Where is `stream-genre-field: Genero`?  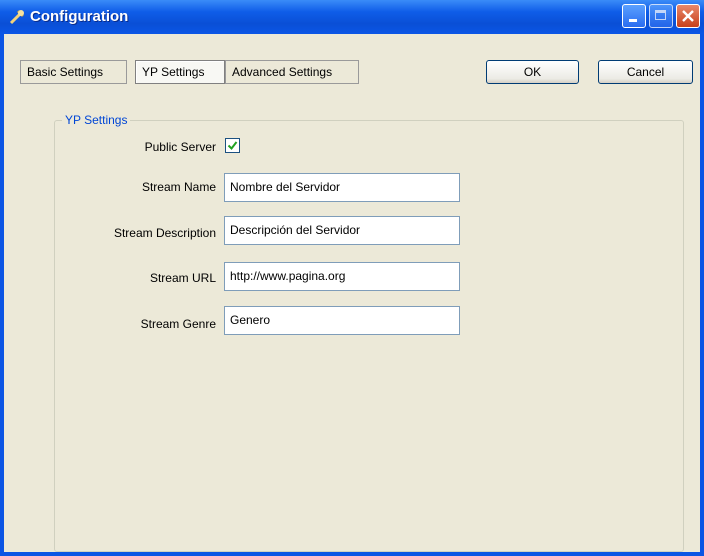 stream-genre-field: Genero is located at coordinates (342, 320).